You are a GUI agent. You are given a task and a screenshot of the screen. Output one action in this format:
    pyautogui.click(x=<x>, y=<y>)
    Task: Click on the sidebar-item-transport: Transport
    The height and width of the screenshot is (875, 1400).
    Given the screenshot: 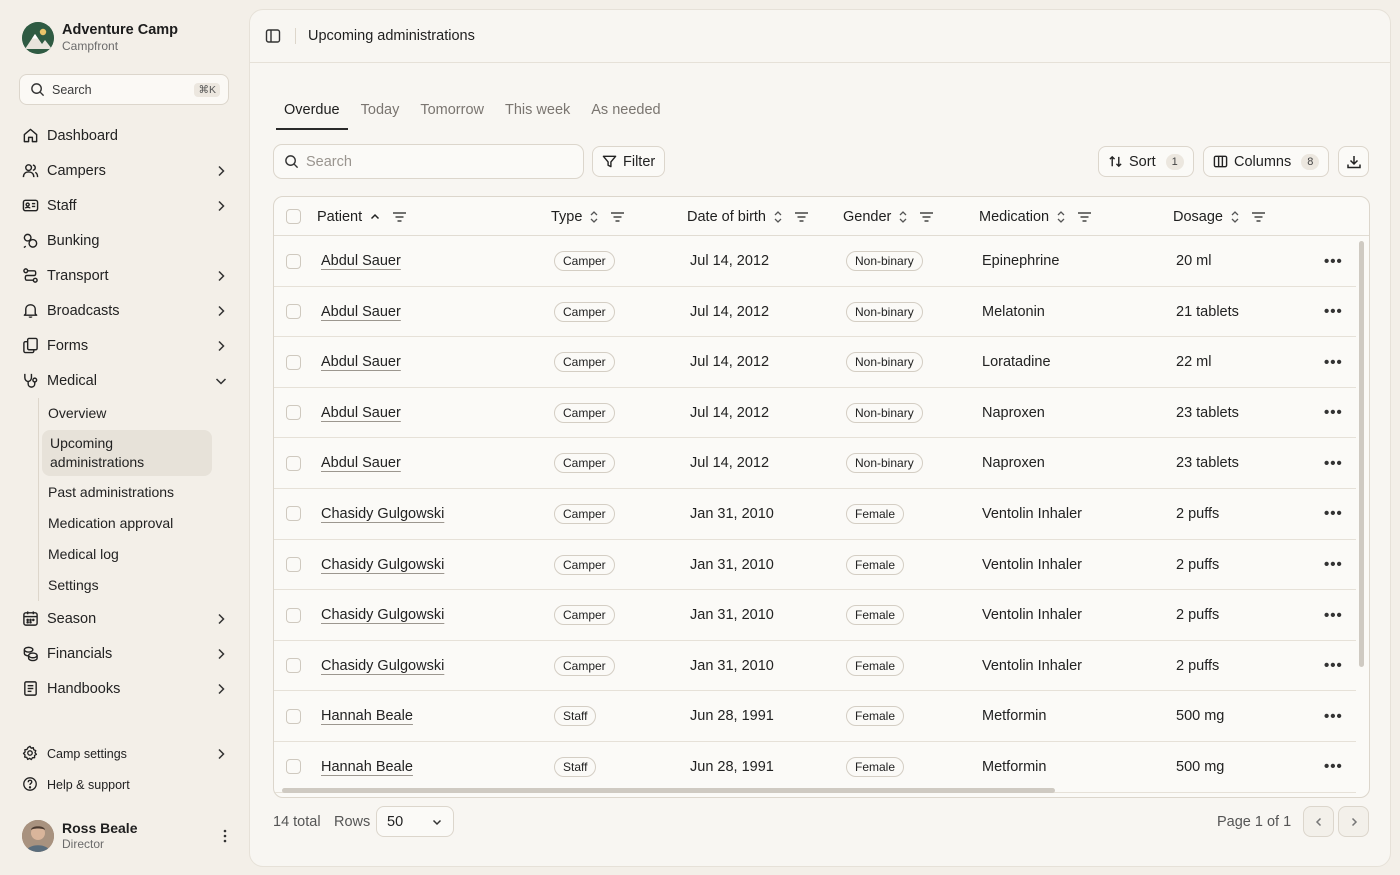 What is the action you would take?
    pyautogui.click(x=127, y=275)
    